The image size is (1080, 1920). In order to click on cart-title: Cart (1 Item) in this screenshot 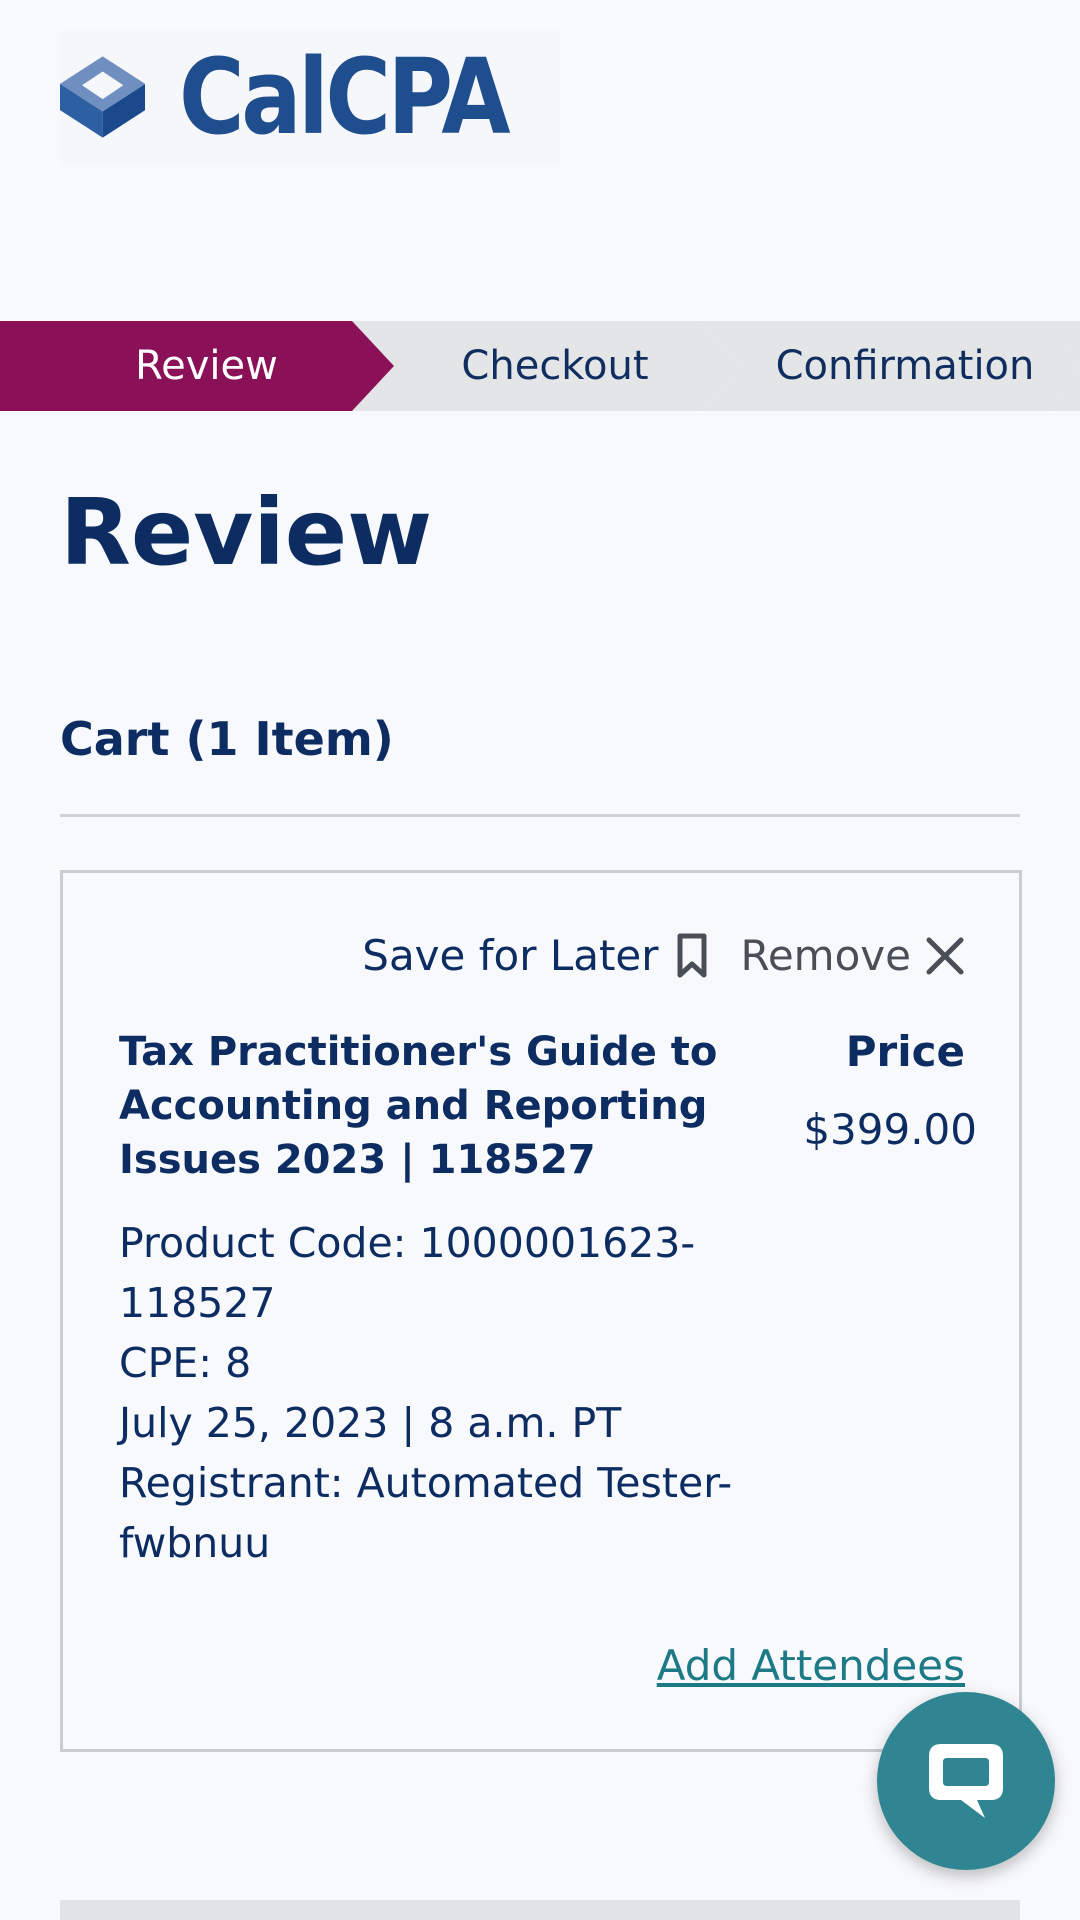, I will do `click(227, 739)`.